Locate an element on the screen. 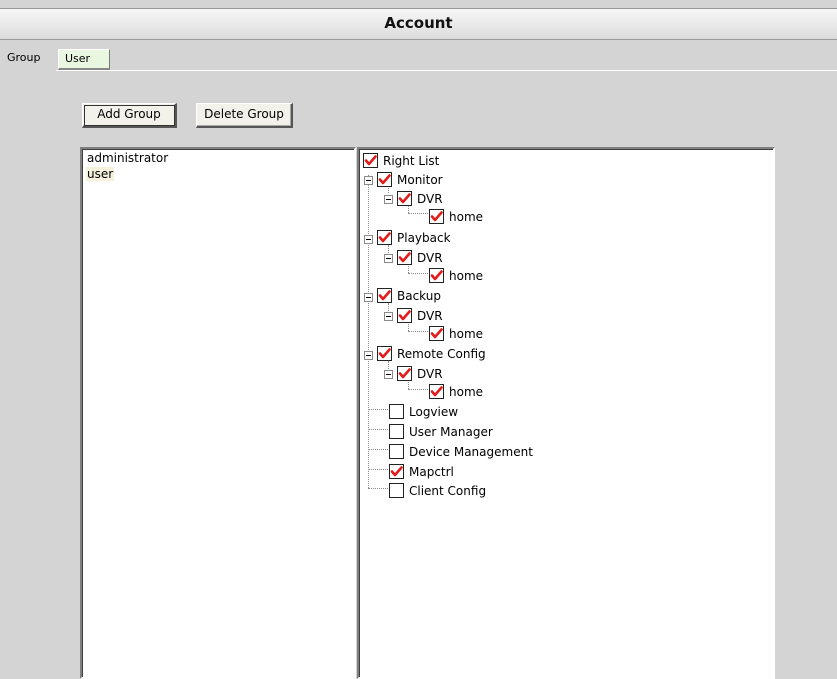  tree-label-device-management: Device Management is located at coordinates (471, 452).